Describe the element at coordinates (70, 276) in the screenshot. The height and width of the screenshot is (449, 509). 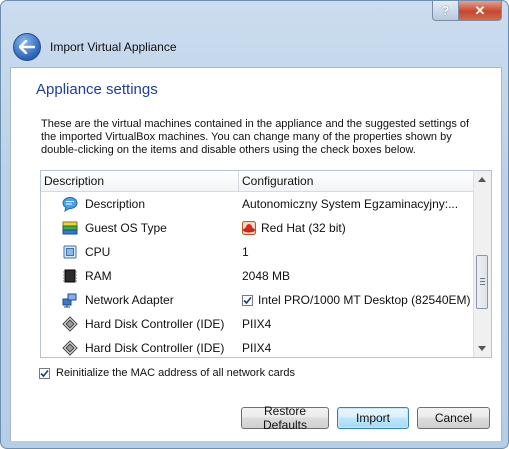
I see `ram-chip-icon` at that location.